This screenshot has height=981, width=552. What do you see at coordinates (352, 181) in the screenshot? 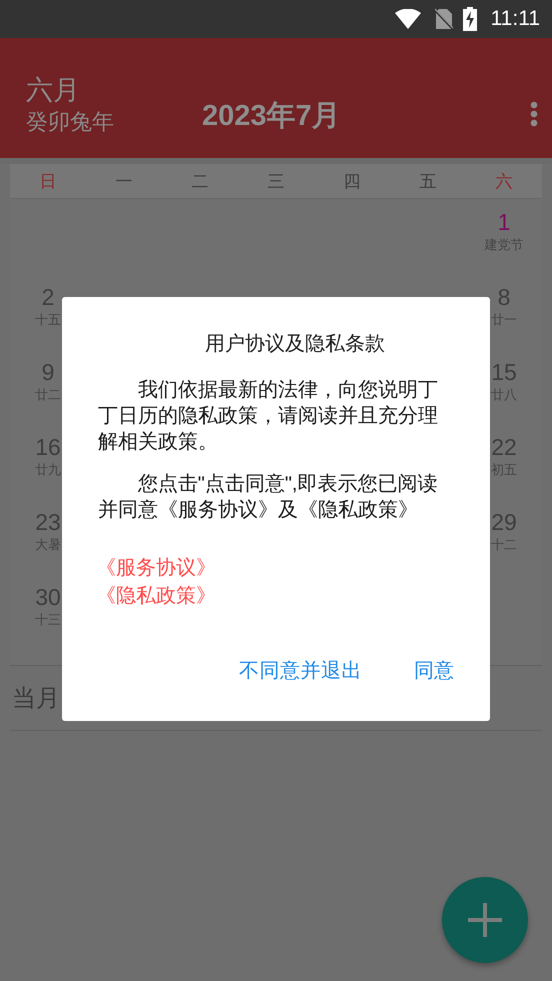
I see `weekday-label: 四` at bounding box center [352, 181].